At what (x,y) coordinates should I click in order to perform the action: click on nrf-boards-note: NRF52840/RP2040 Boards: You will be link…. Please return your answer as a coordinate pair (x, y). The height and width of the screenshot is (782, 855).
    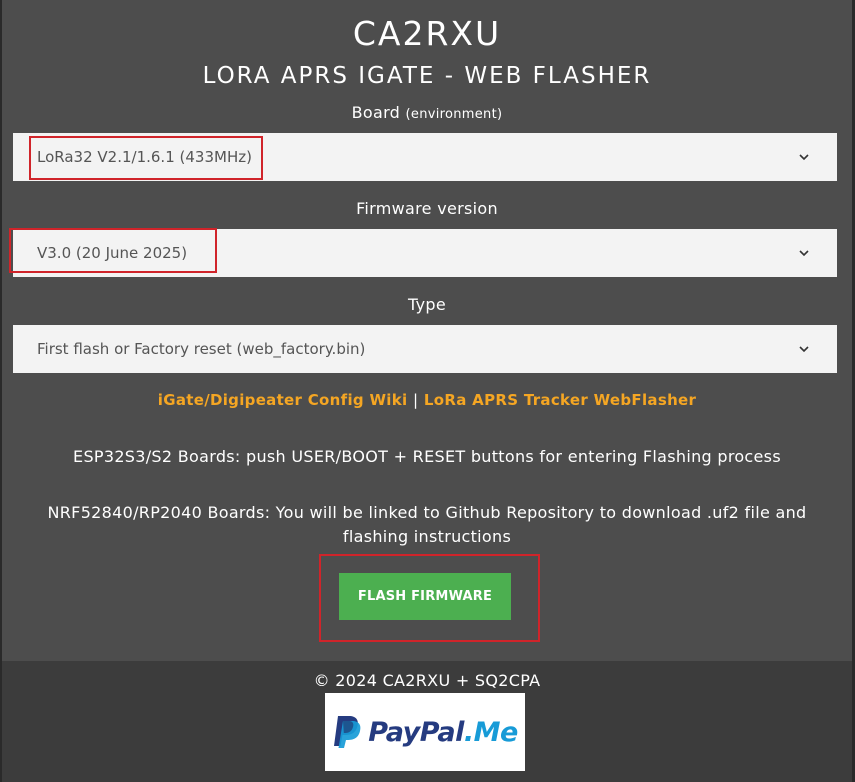
    Looking at the image, I should click on (427, 524).